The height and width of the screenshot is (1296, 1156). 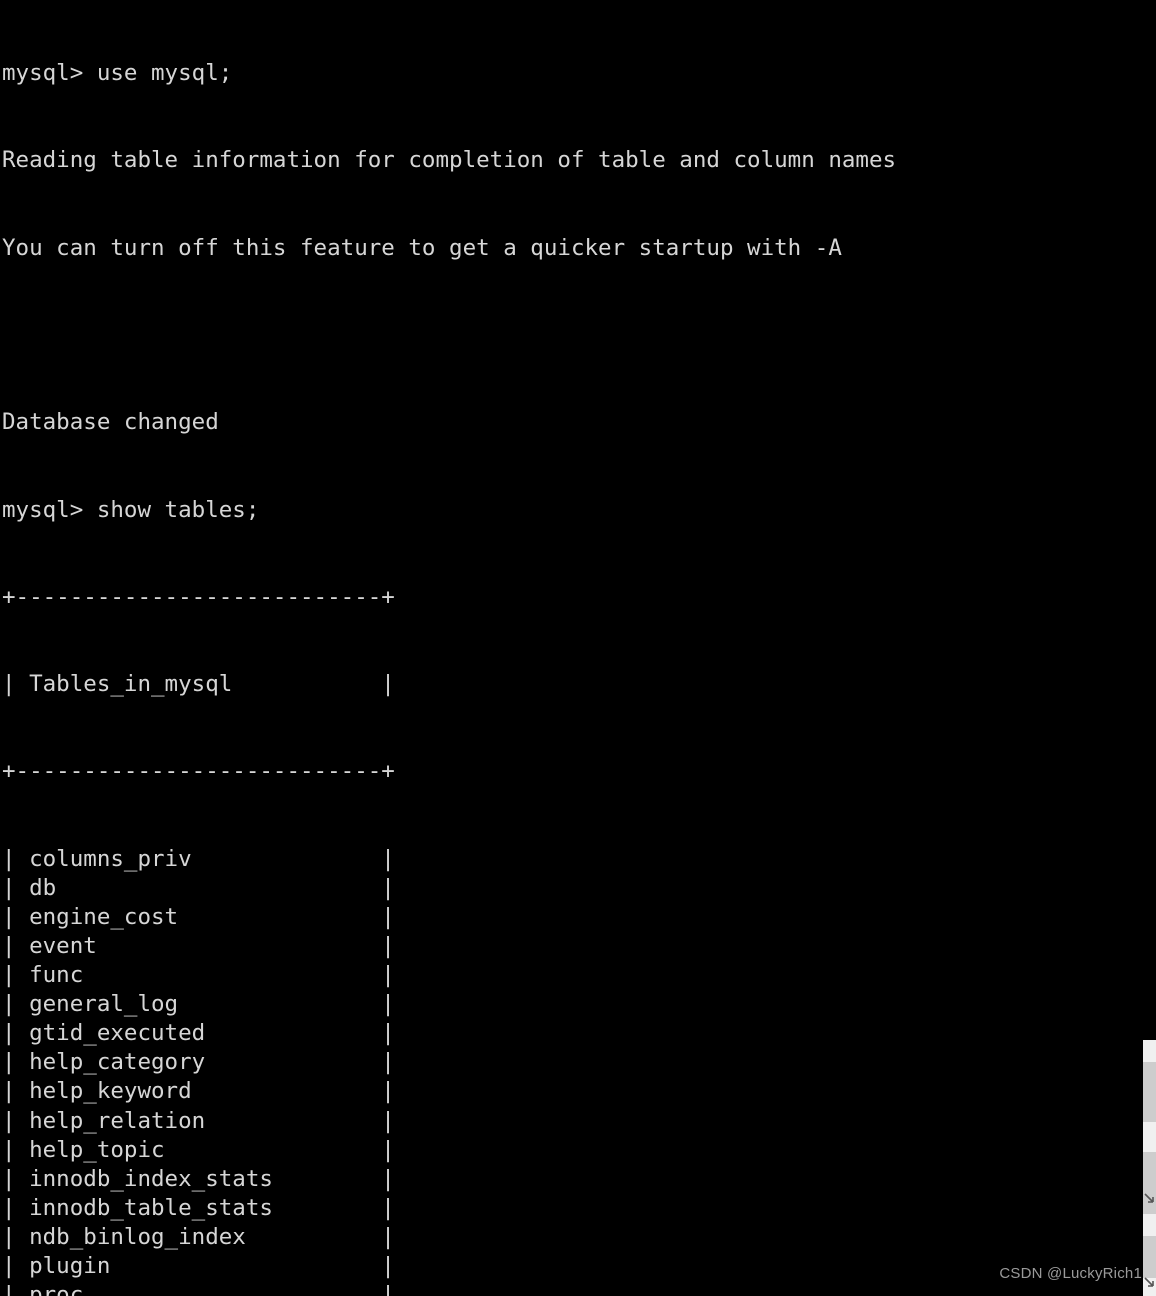 What do you see at coordinates (1149, 1168) in the screenshot?
I see `vertical-scrollbar` at bounding box center [1149, 1168].